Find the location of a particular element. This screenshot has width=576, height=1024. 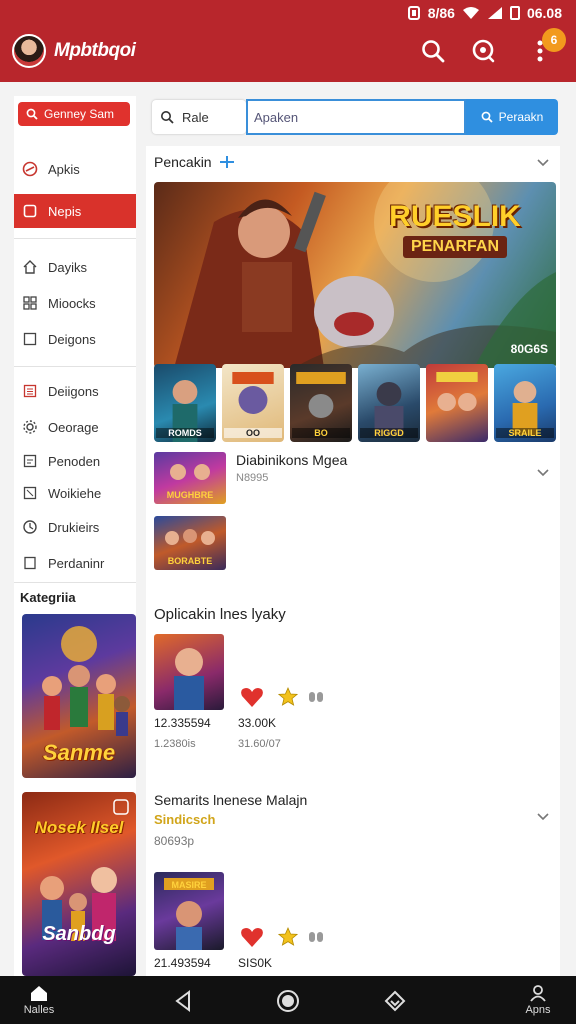

sidebar-item-nepis: Nepis is located at coordinates (75, 211).